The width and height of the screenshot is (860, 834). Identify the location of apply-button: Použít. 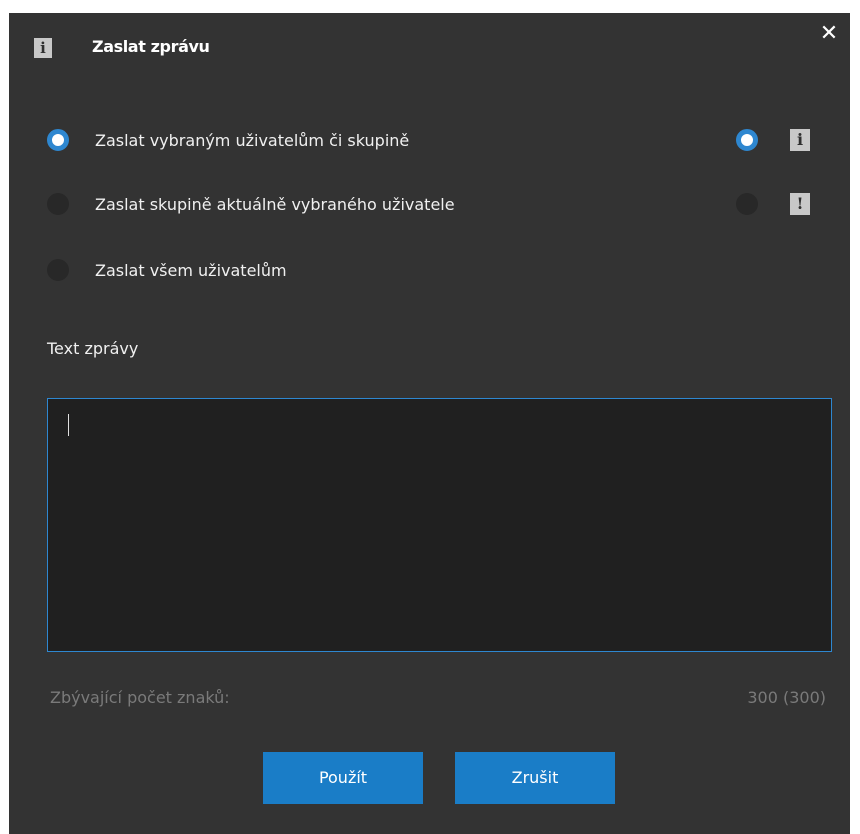
(343, 778).